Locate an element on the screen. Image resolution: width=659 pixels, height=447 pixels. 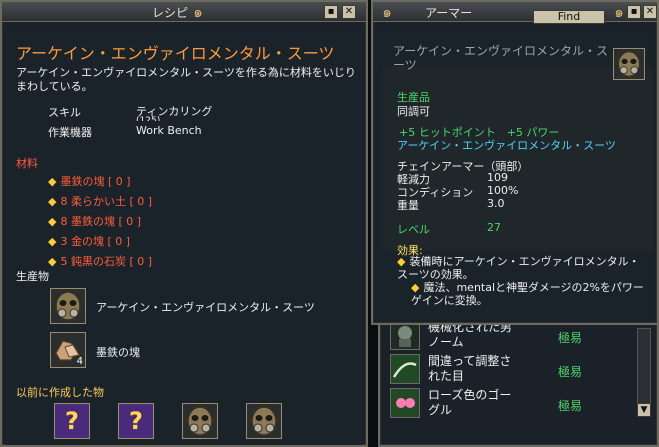
effect-line: ◆ 魔法、mentalと神聖ダメージの2%をパワーゲインに変換。 is located at coordinates (527, 294).